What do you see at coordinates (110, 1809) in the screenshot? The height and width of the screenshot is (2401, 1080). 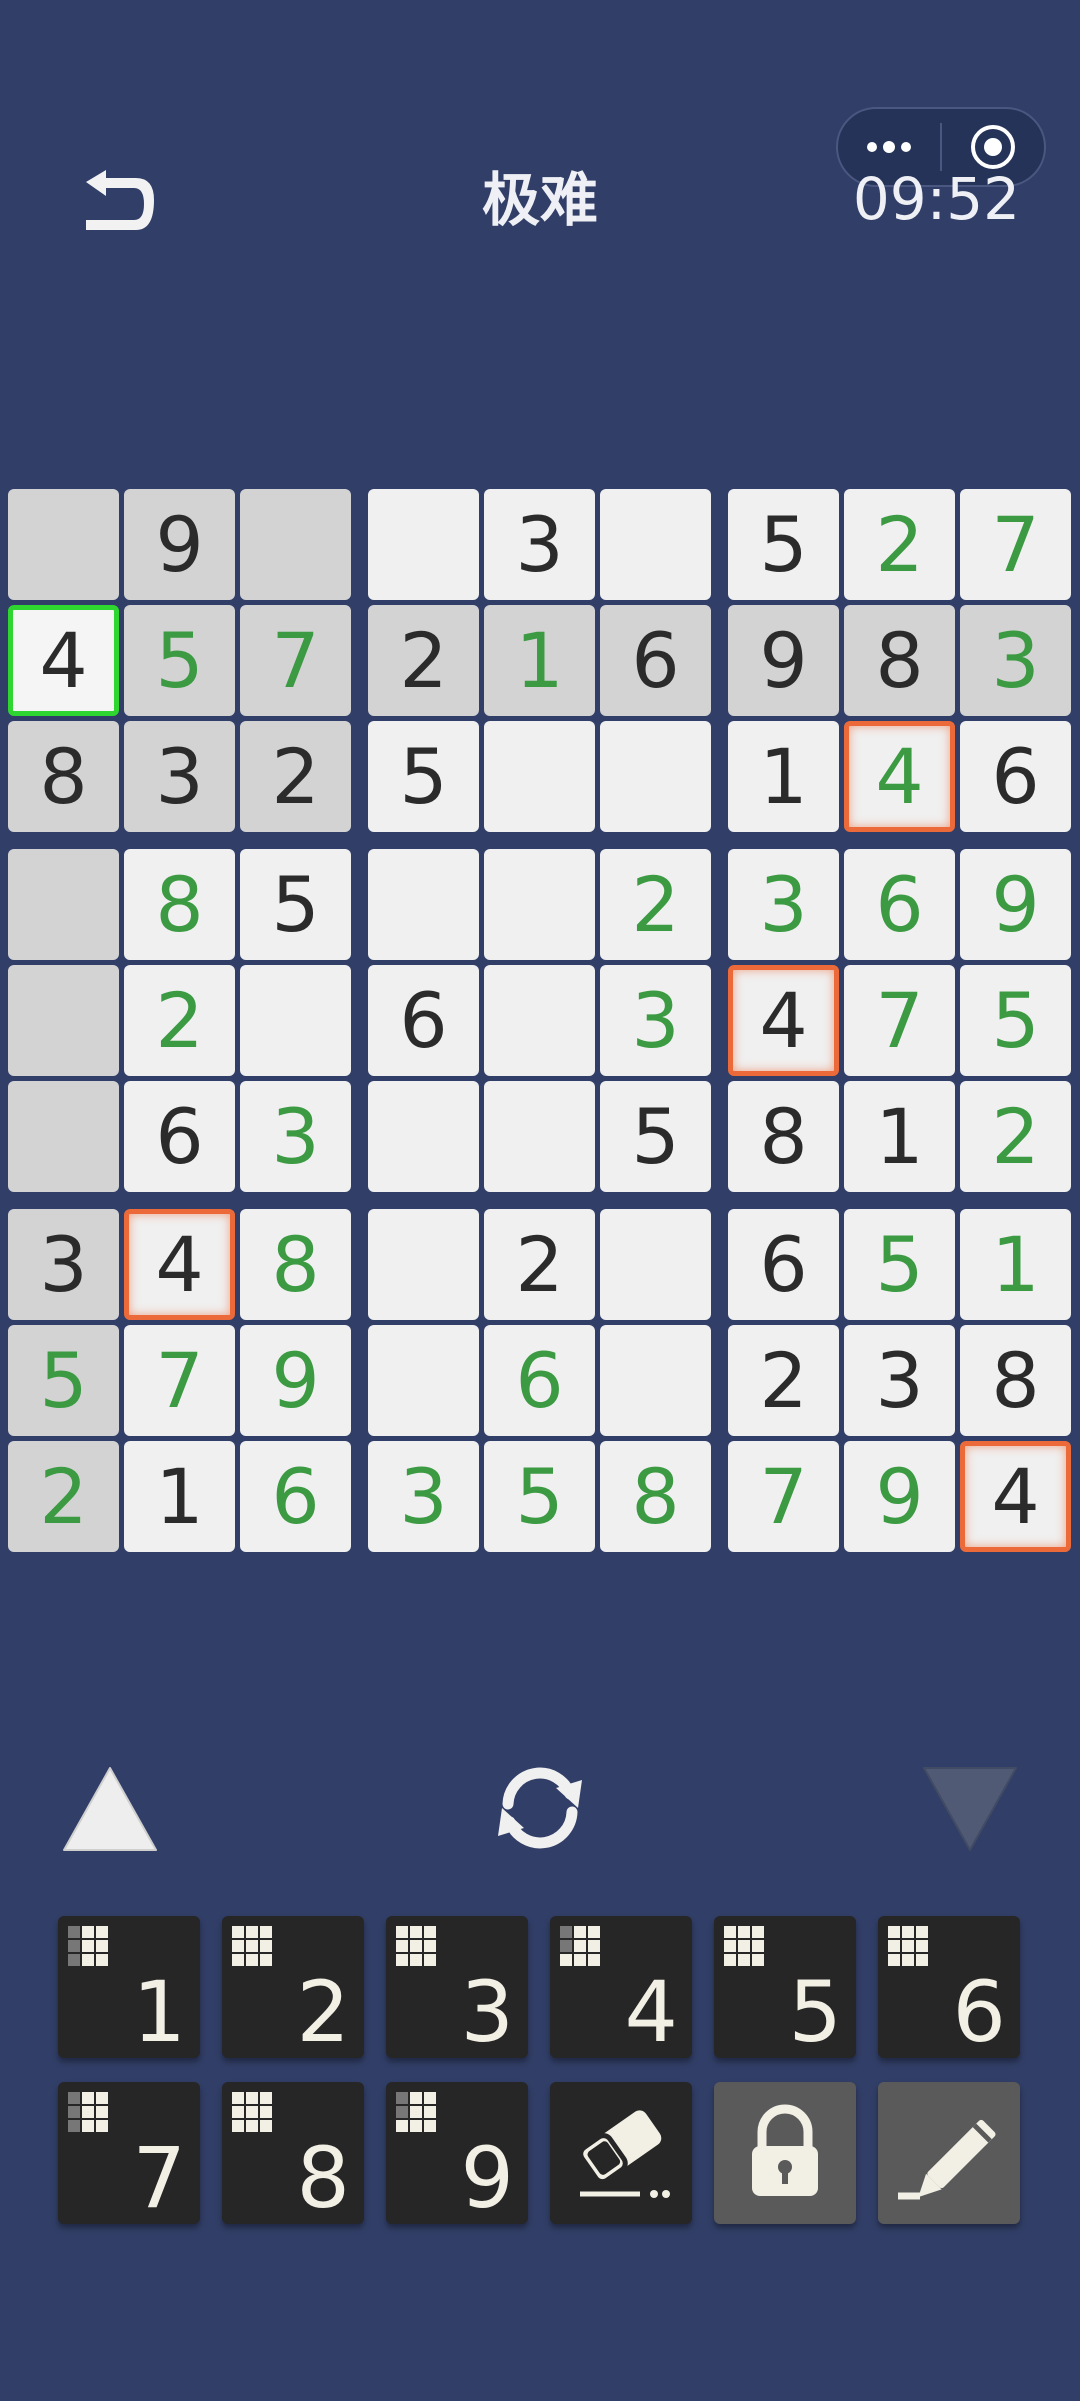 I see `previous-triangle-button` at bounding box center [110, 1809].